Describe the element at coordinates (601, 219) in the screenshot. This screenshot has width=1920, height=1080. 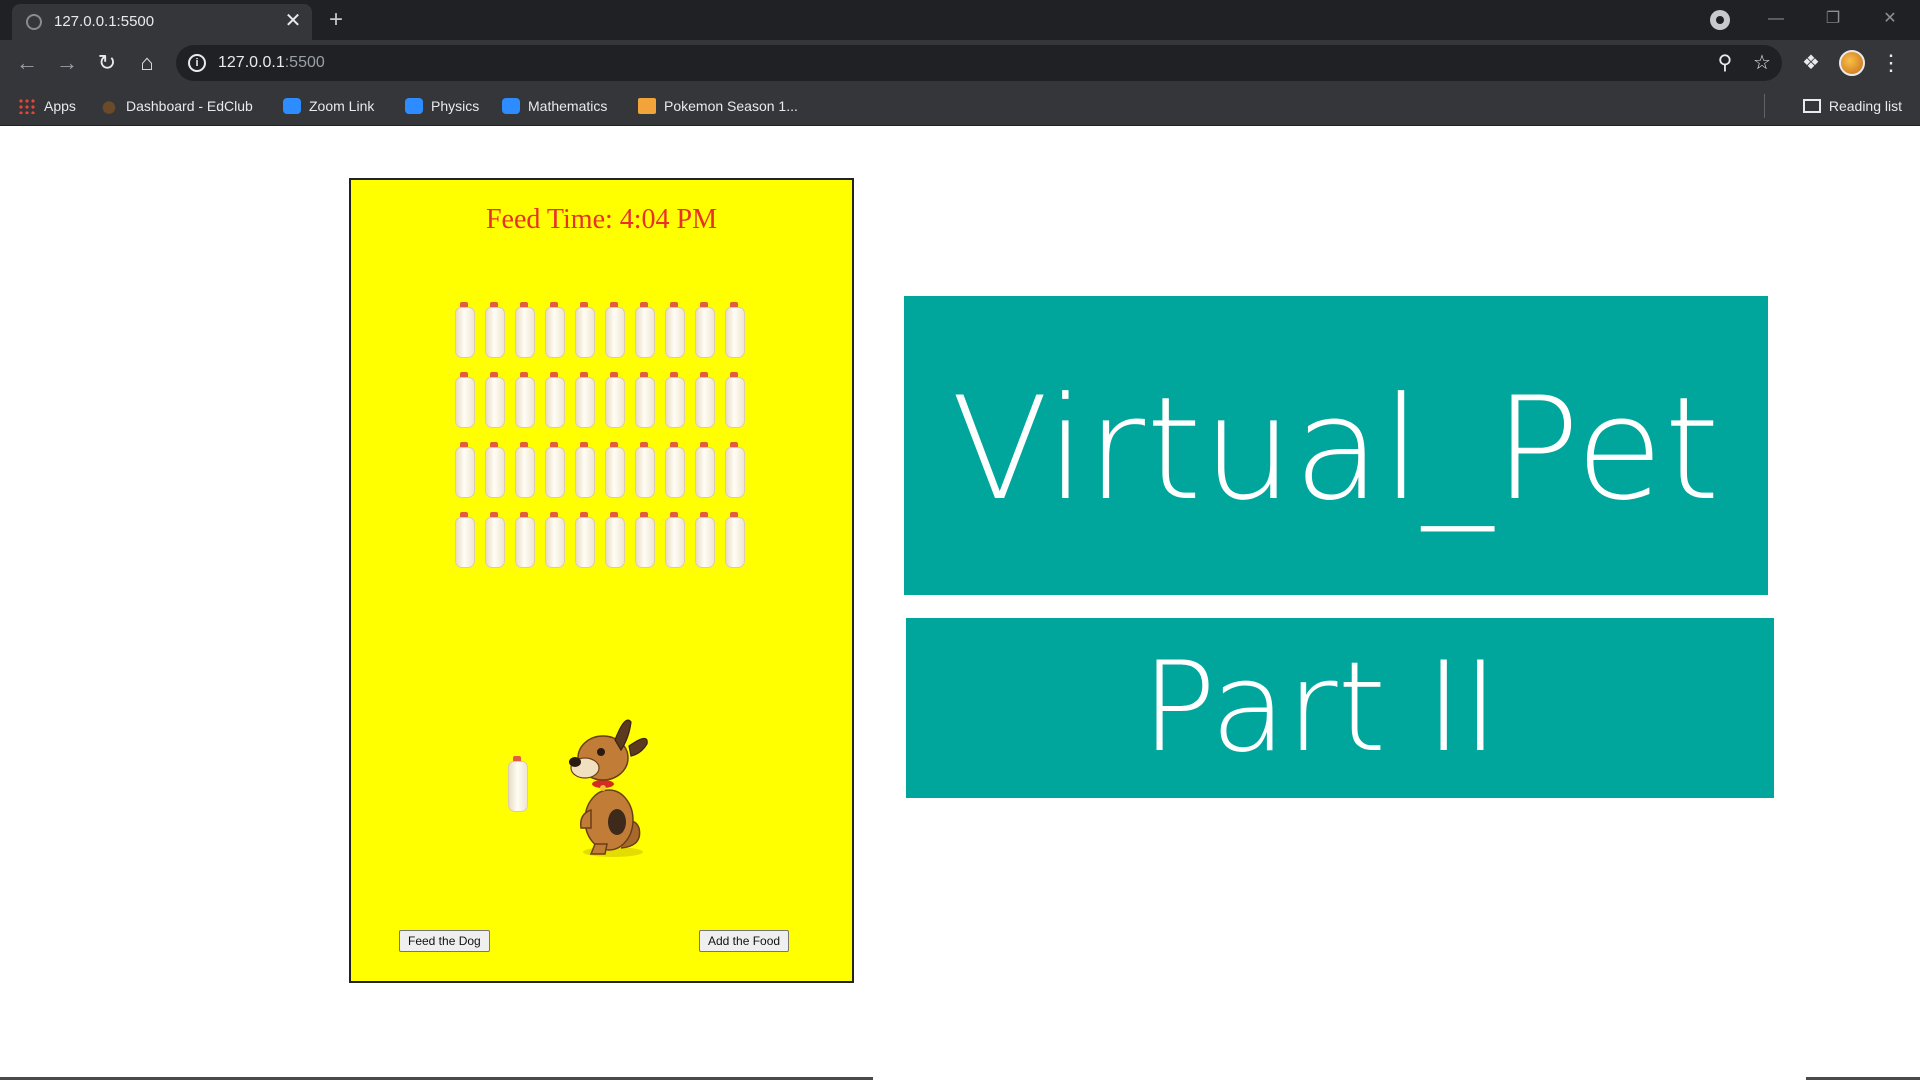
I see `feed-time-text: Feed Time: 4:04 PM` at that location.